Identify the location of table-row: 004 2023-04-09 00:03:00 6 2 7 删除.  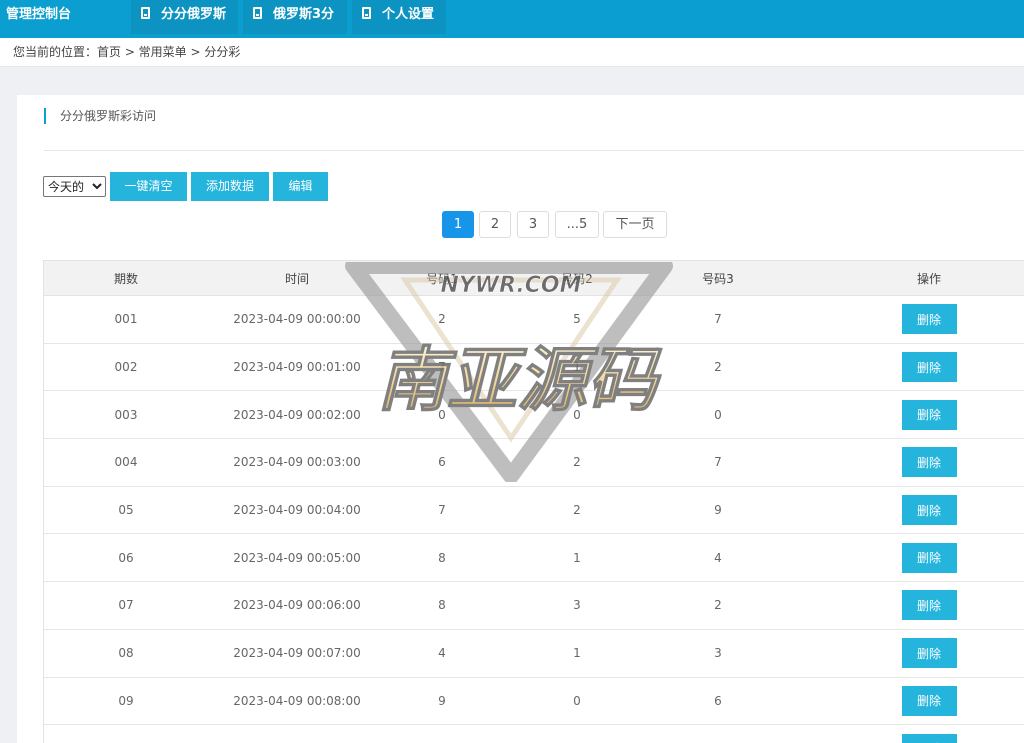
(533, 463).